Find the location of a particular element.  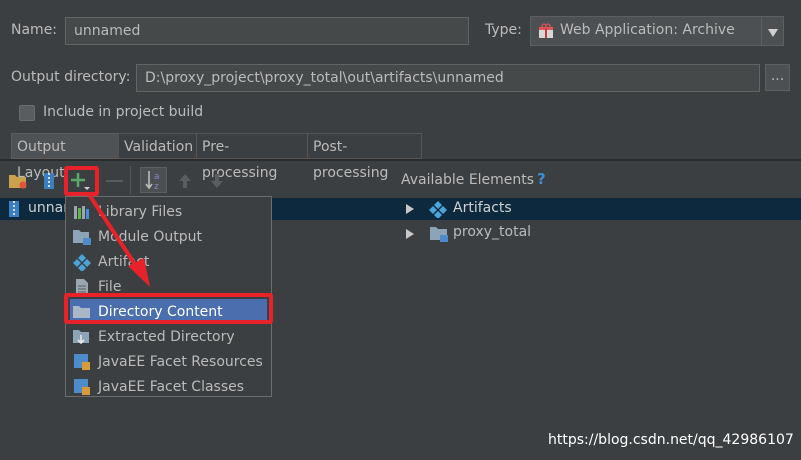

annotation-arrow is located at coordinates (119, 240).